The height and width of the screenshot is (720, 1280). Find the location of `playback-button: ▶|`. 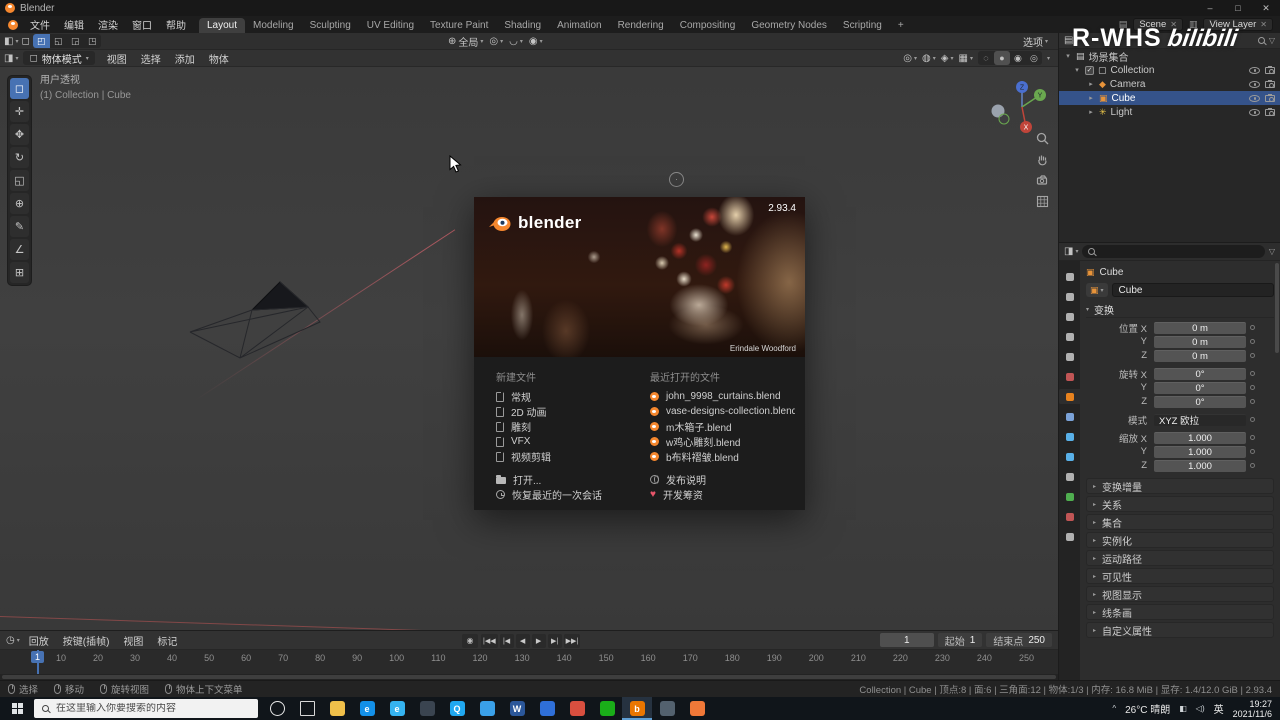

playback-button: ▶| is located at coordinates (554, 640).